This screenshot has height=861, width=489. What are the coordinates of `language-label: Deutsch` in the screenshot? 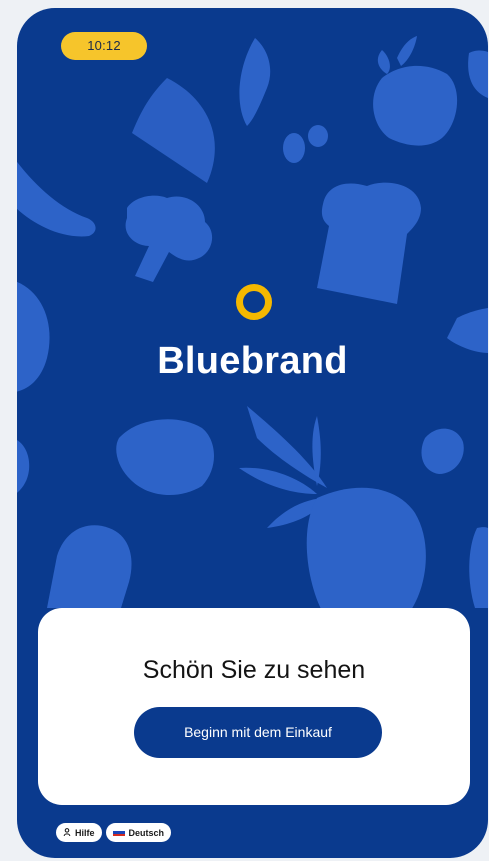 It's located at (146, 832).